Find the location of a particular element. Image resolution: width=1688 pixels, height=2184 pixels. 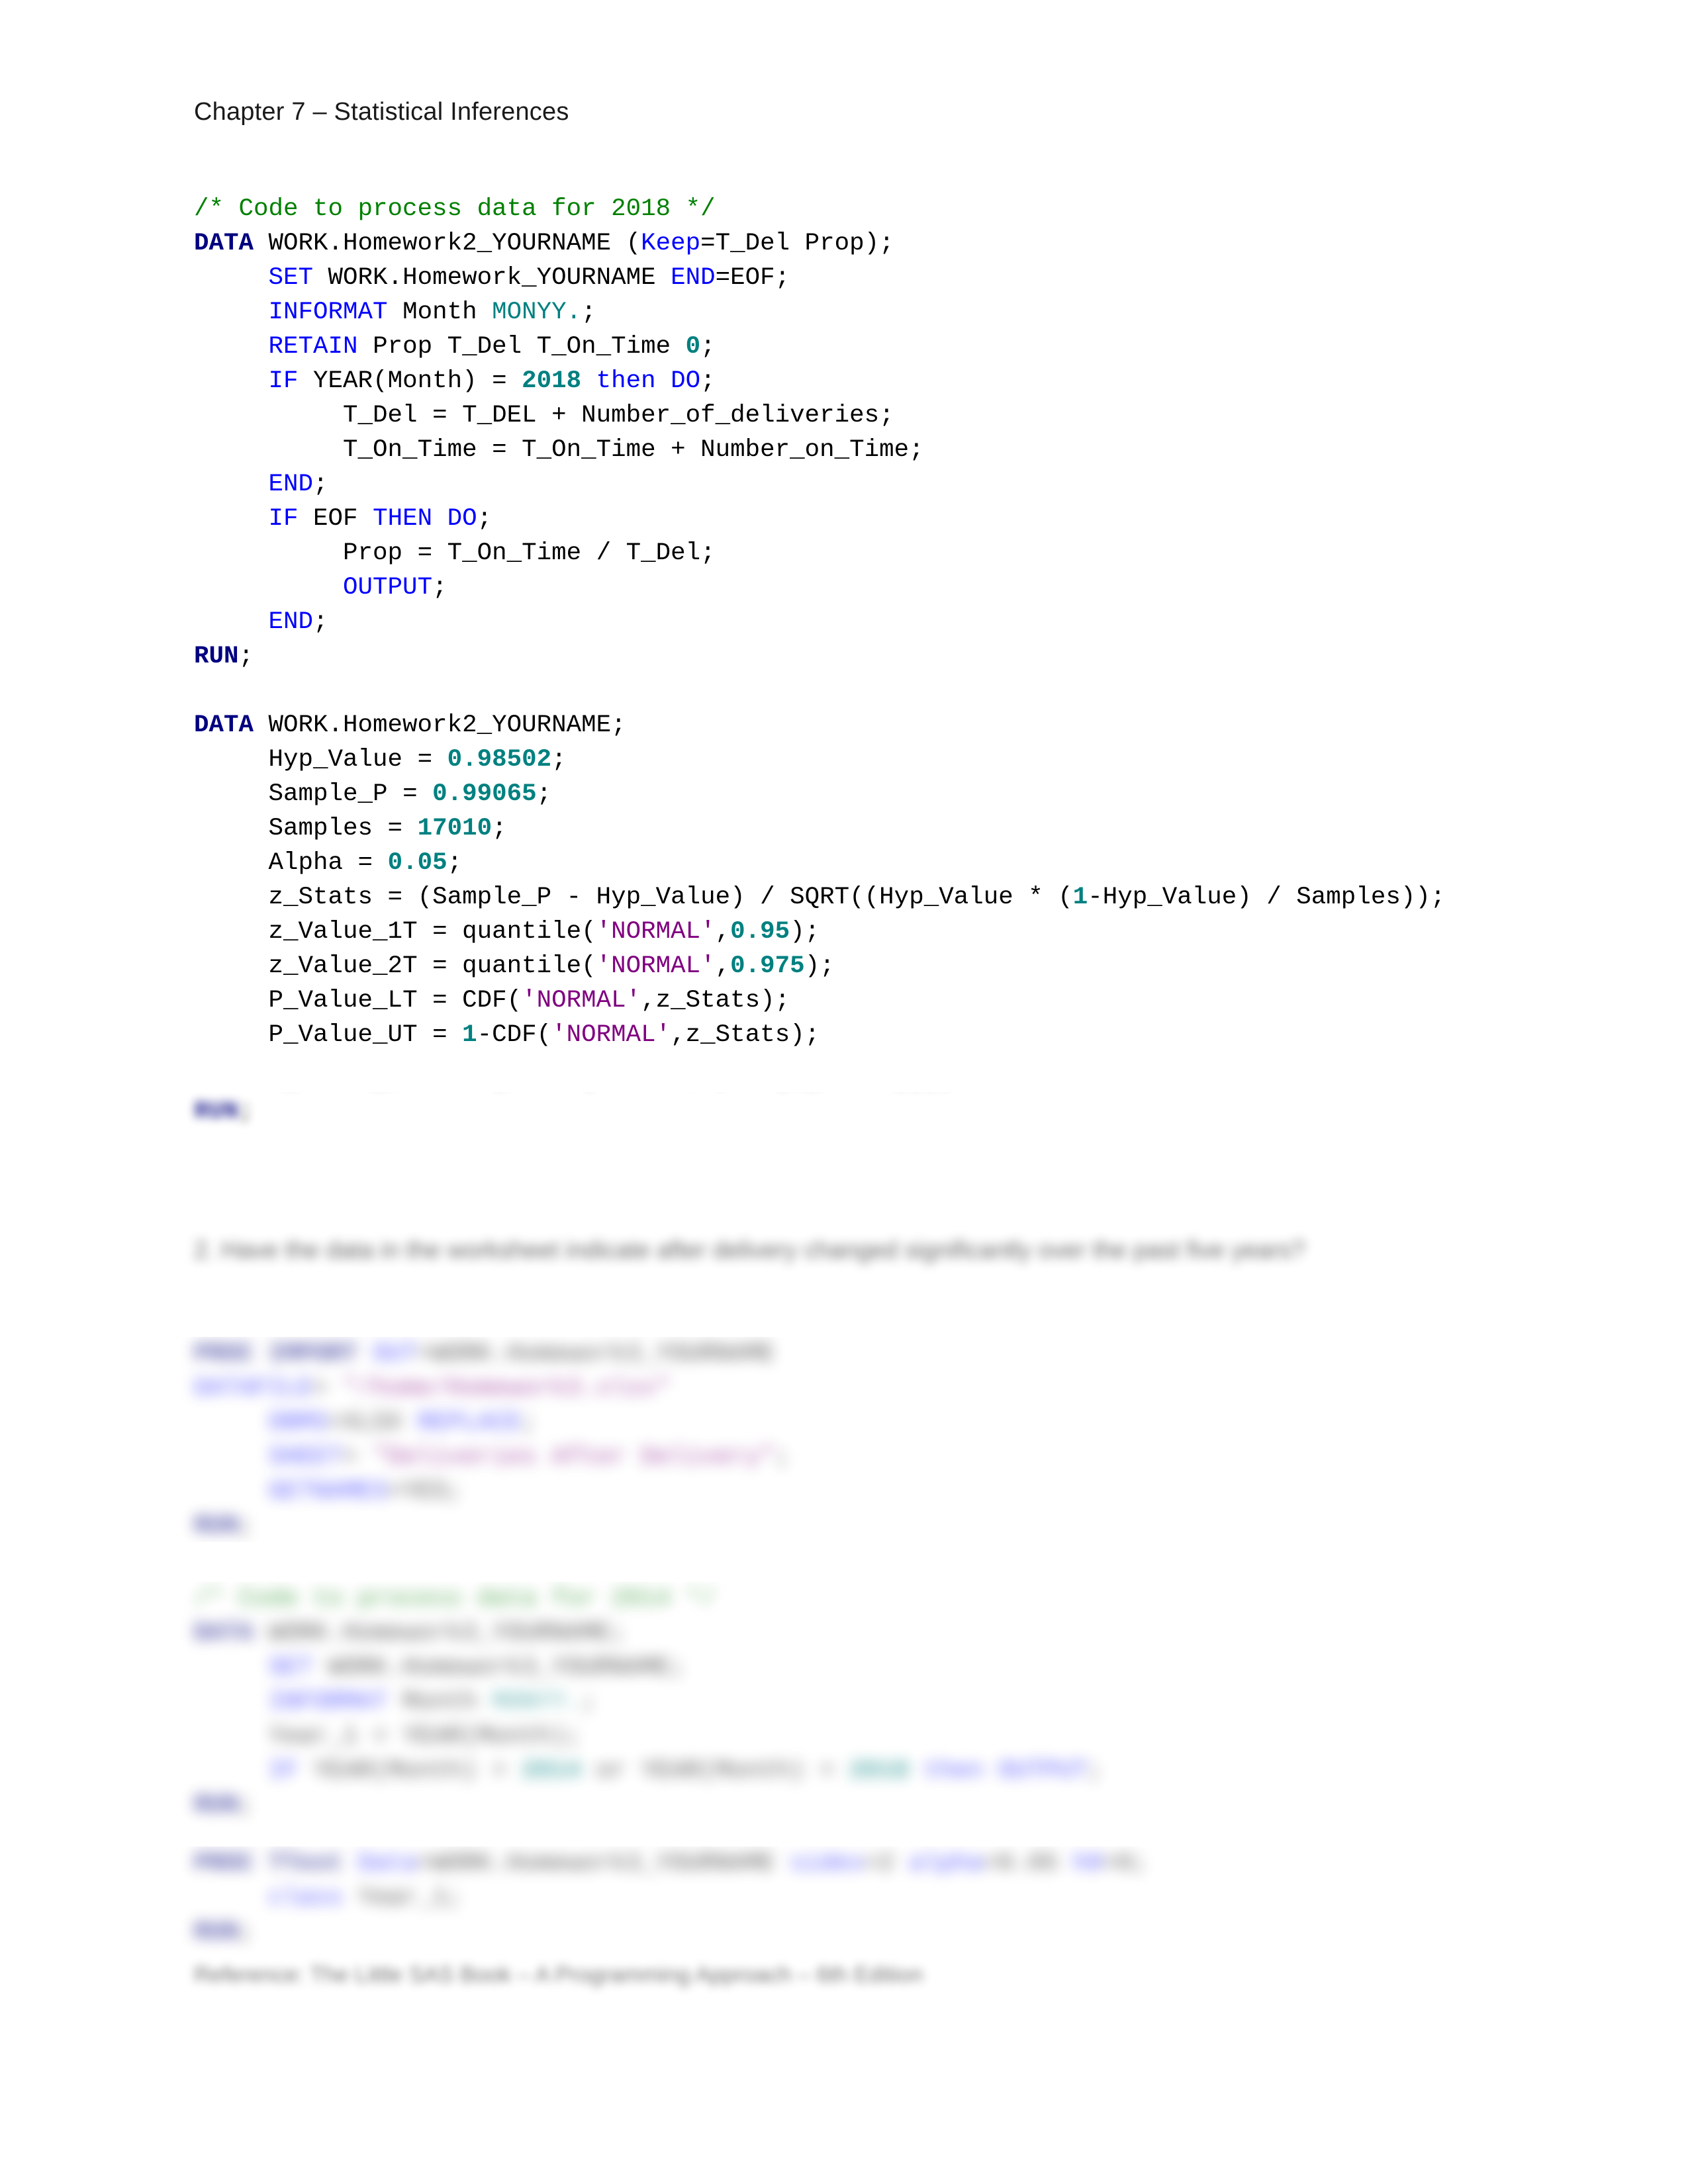

code-token-stmt: then OUTPUT is located at coordinates (1005, 1771).